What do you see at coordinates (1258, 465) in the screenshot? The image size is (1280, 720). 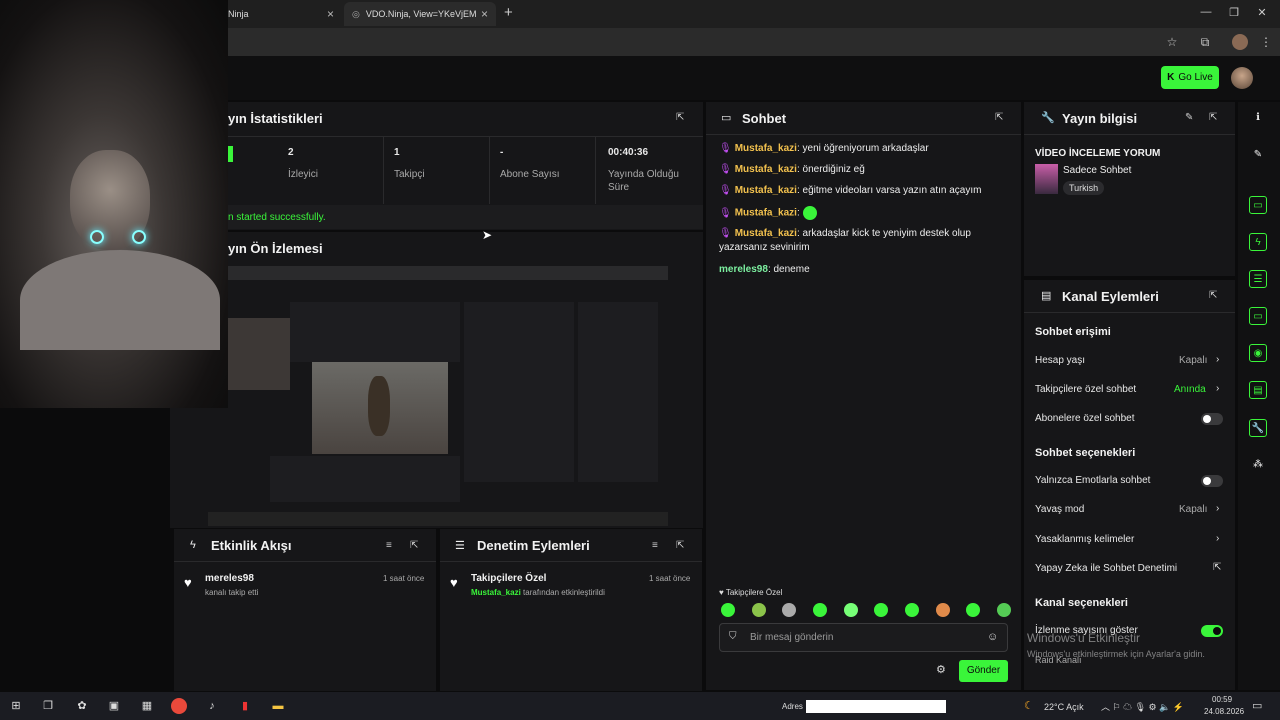 I see `add-widget-icon: ⁂` at bounding box center [1258, 465].